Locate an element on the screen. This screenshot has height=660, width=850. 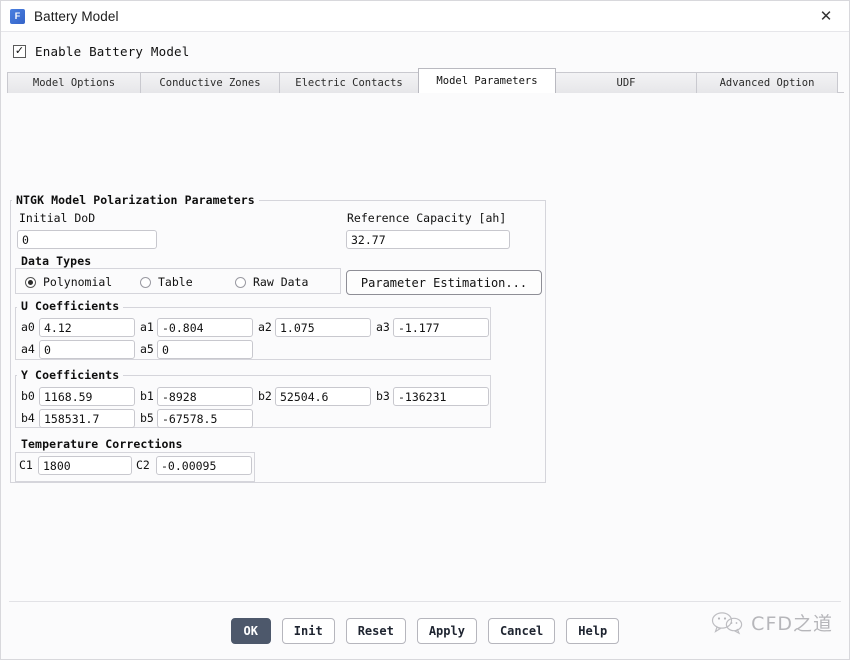
data-types-group-title: Data Types is located at coordinates (56, 261).